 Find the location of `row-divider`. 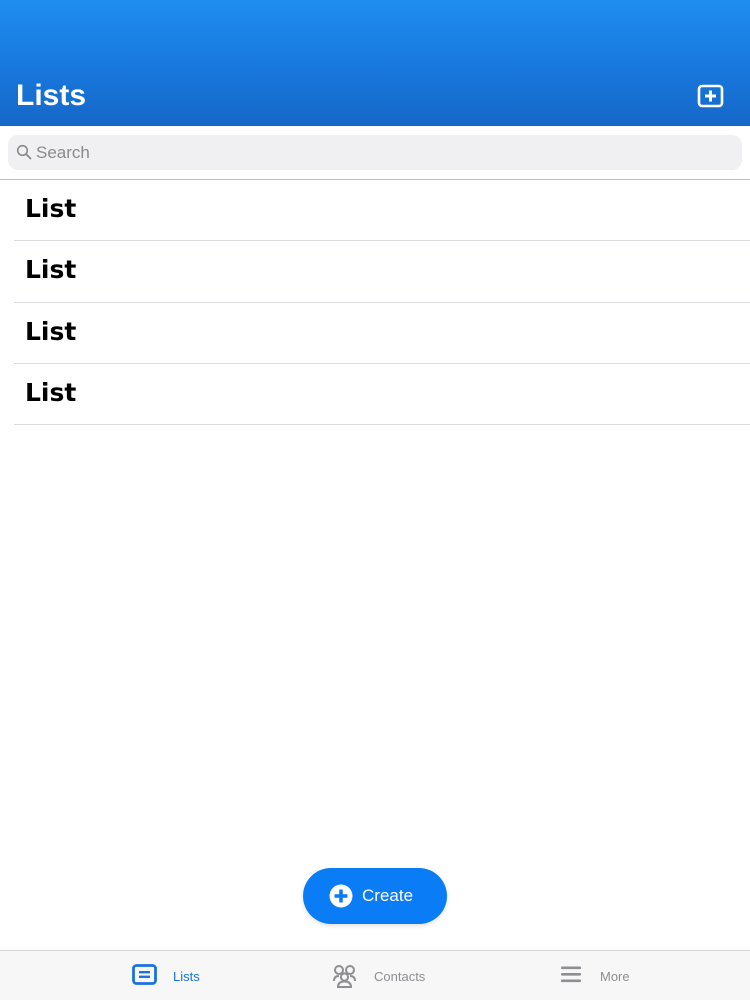

row-divider is located at coordinates (382, 425).